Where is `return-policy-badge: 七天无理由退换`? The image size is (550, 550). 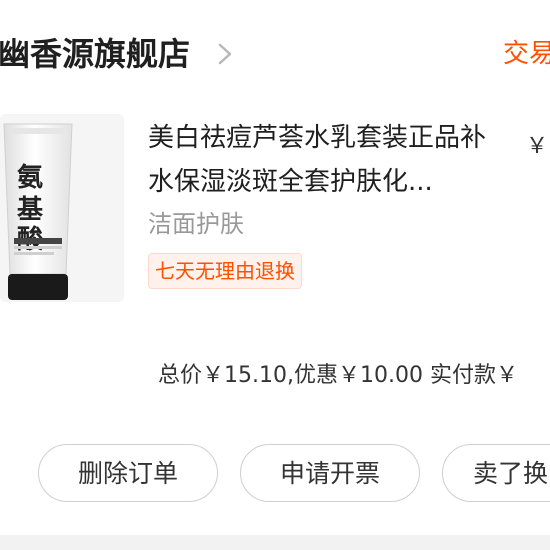
return-policy-badge: 七天无理由退换 is located at coordinates (225, 271).